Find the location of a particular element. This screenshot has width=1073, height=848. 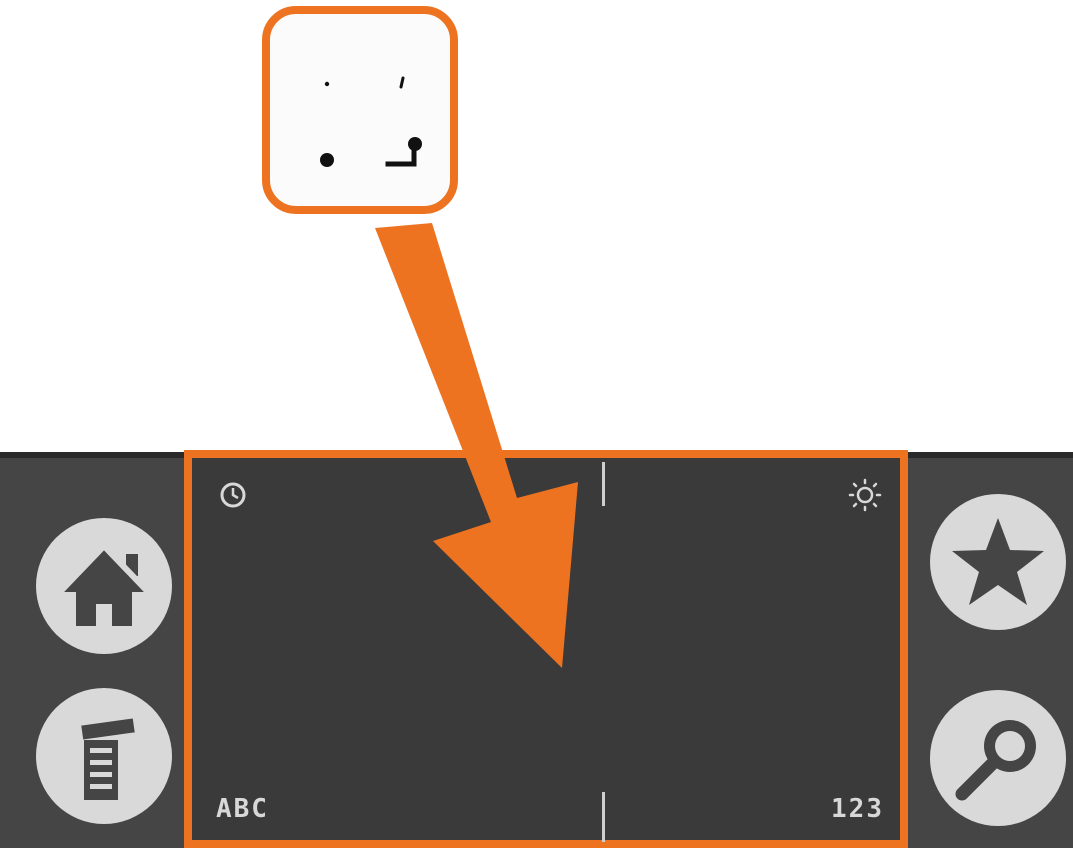

search-icon is located at coordinates (995, 760).